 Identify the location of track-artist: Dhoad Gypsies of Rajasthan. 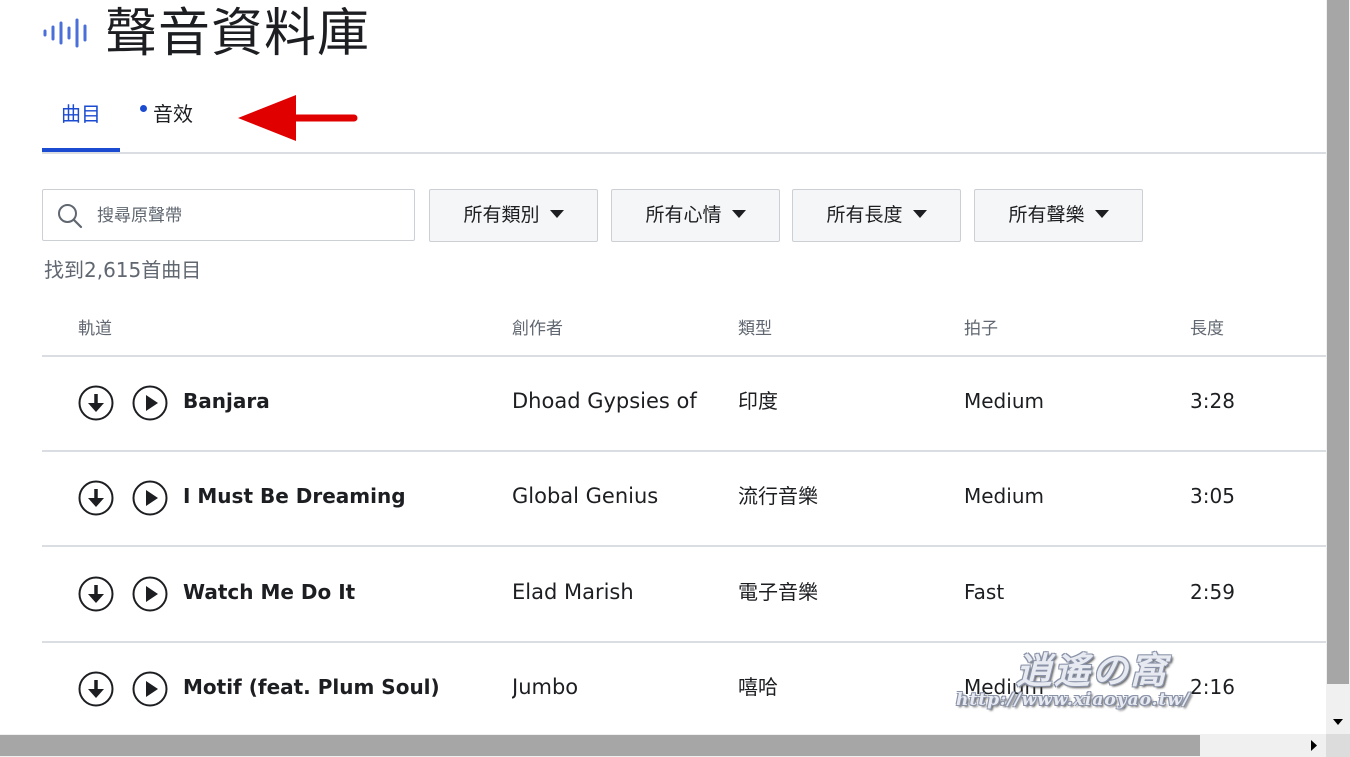
(608, 401).